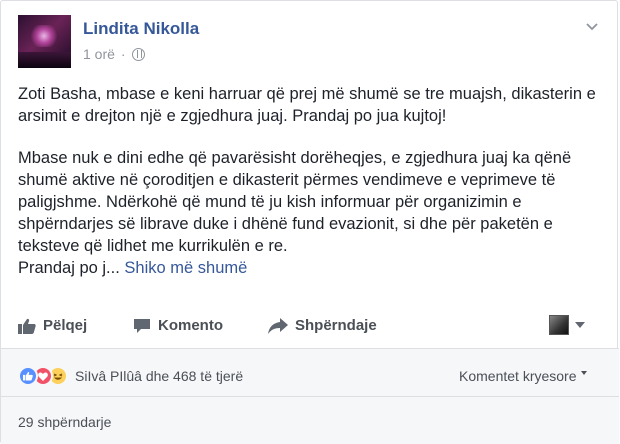 The image size is (620, 444). What do you see at coordinates (99, 54) in the screenshot?
I see `post-time: 1 orë` at bounding box center [99, 54].